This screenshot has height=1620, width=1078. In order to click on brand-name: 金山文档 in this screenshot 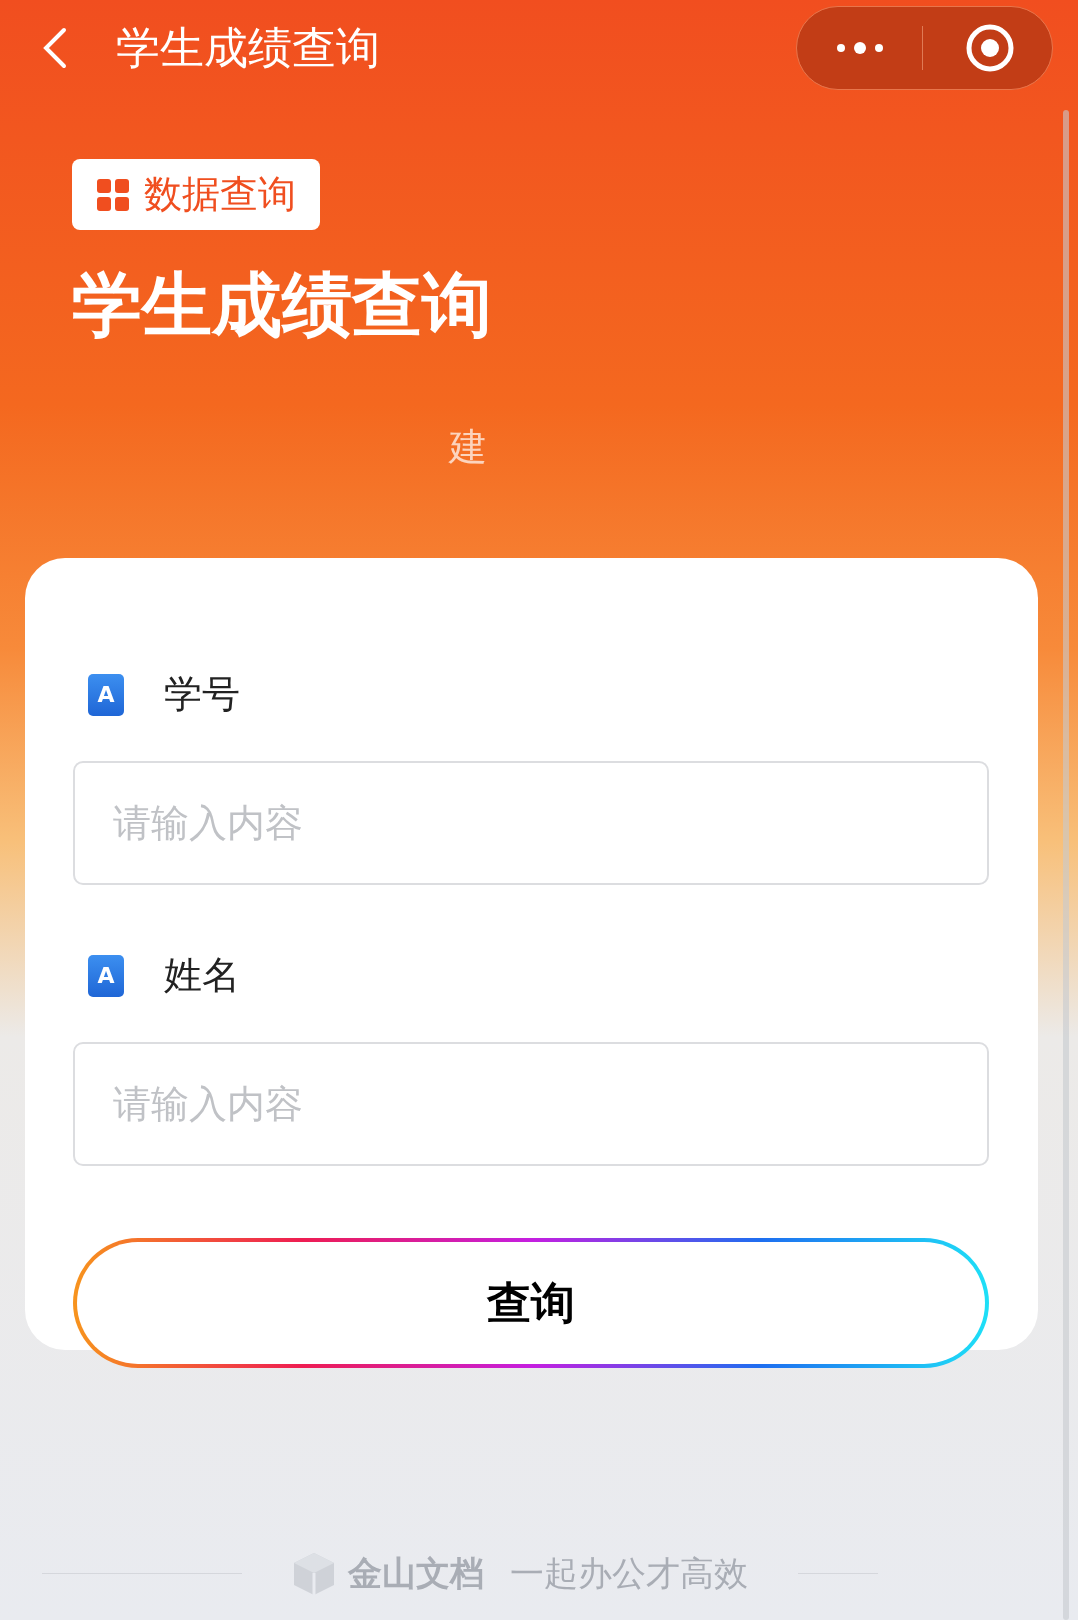, I will do `click(416, 1573)`.